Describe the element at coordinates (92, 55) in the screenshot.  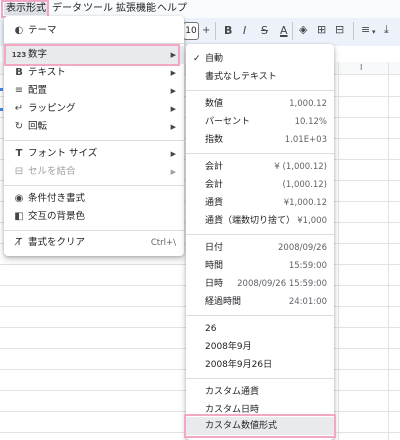
I see `number-item-highlight` at that location.